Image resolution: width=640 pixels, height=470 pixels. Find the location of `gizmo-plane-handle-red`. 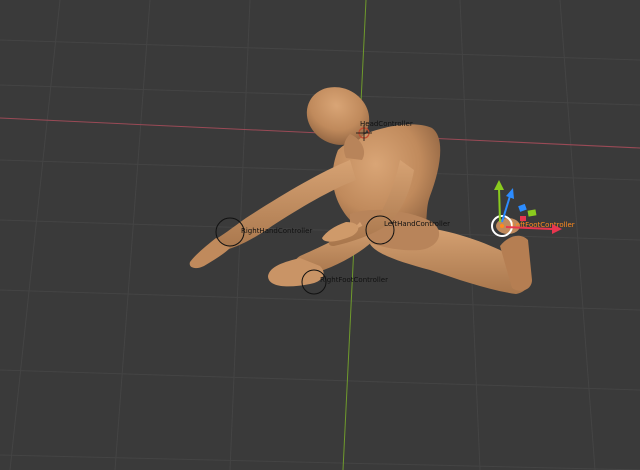

gizmo-plane-handle-red is located at coordinates (523, 218).